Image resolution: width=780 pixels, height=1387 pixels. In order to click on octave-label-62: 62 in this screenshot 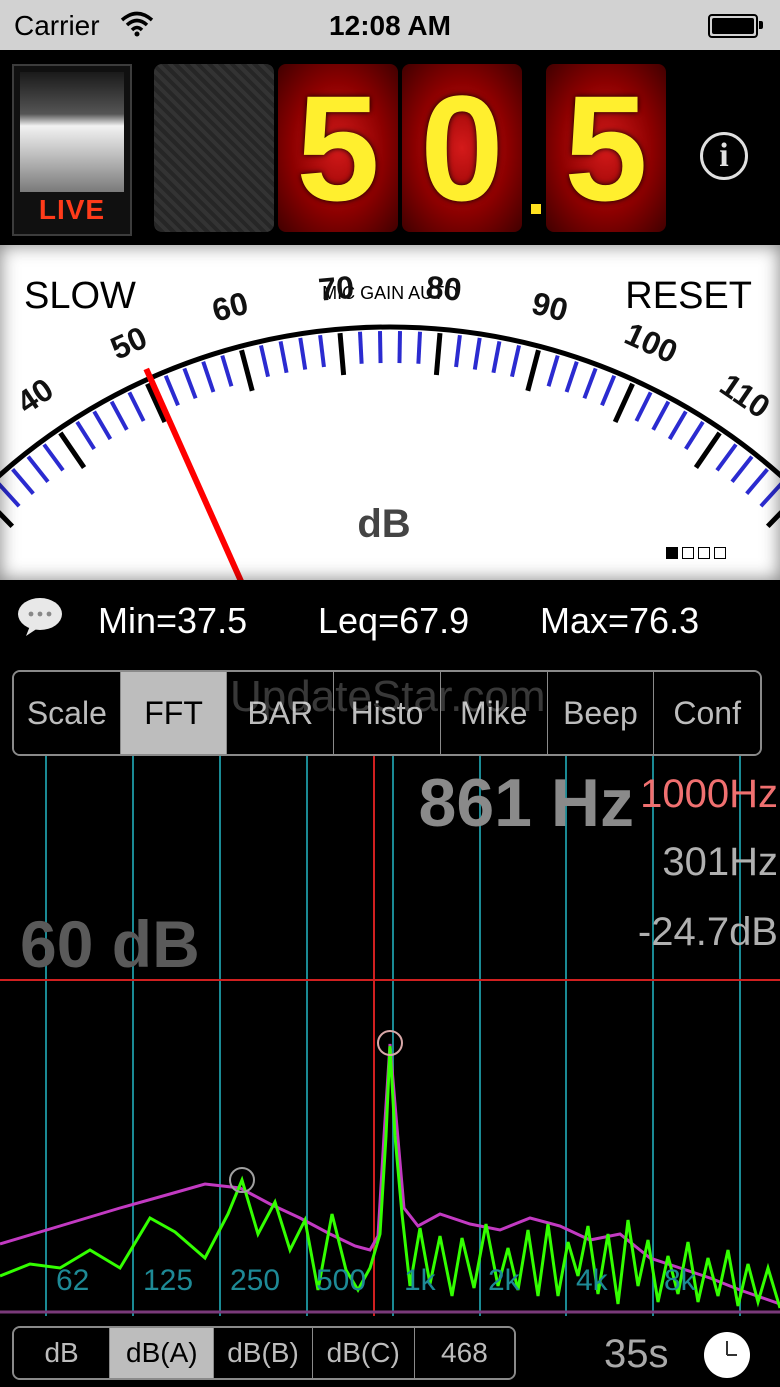, I will do `click(73, 1280)`.